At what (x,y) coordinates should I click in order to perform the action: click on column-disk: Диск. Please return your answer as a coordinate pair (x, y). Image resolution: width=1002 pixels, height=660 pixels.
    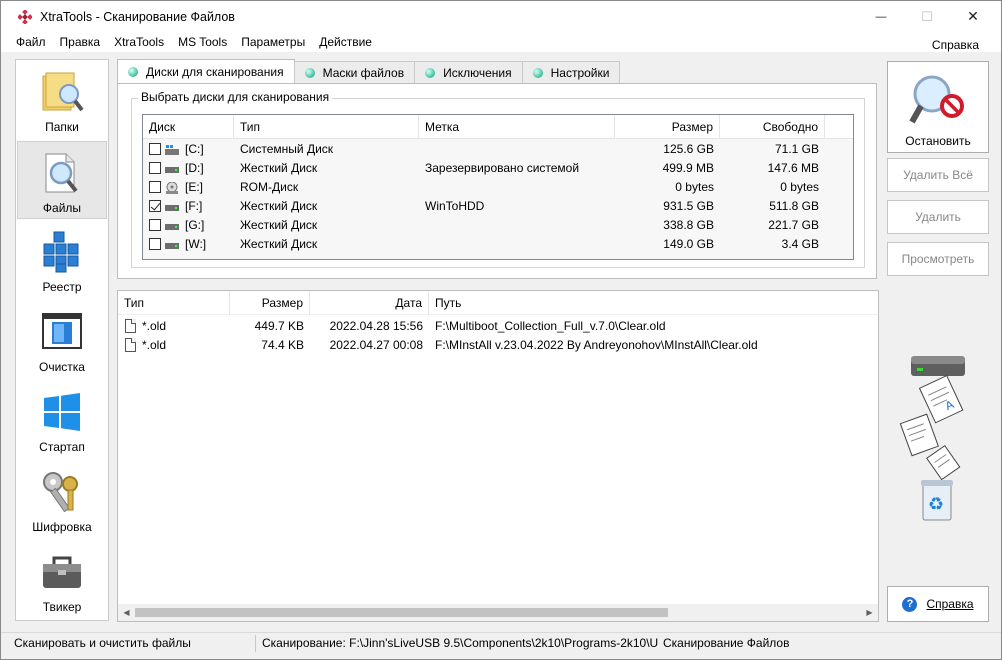
    Looking at the image, I should click on (188, 127).